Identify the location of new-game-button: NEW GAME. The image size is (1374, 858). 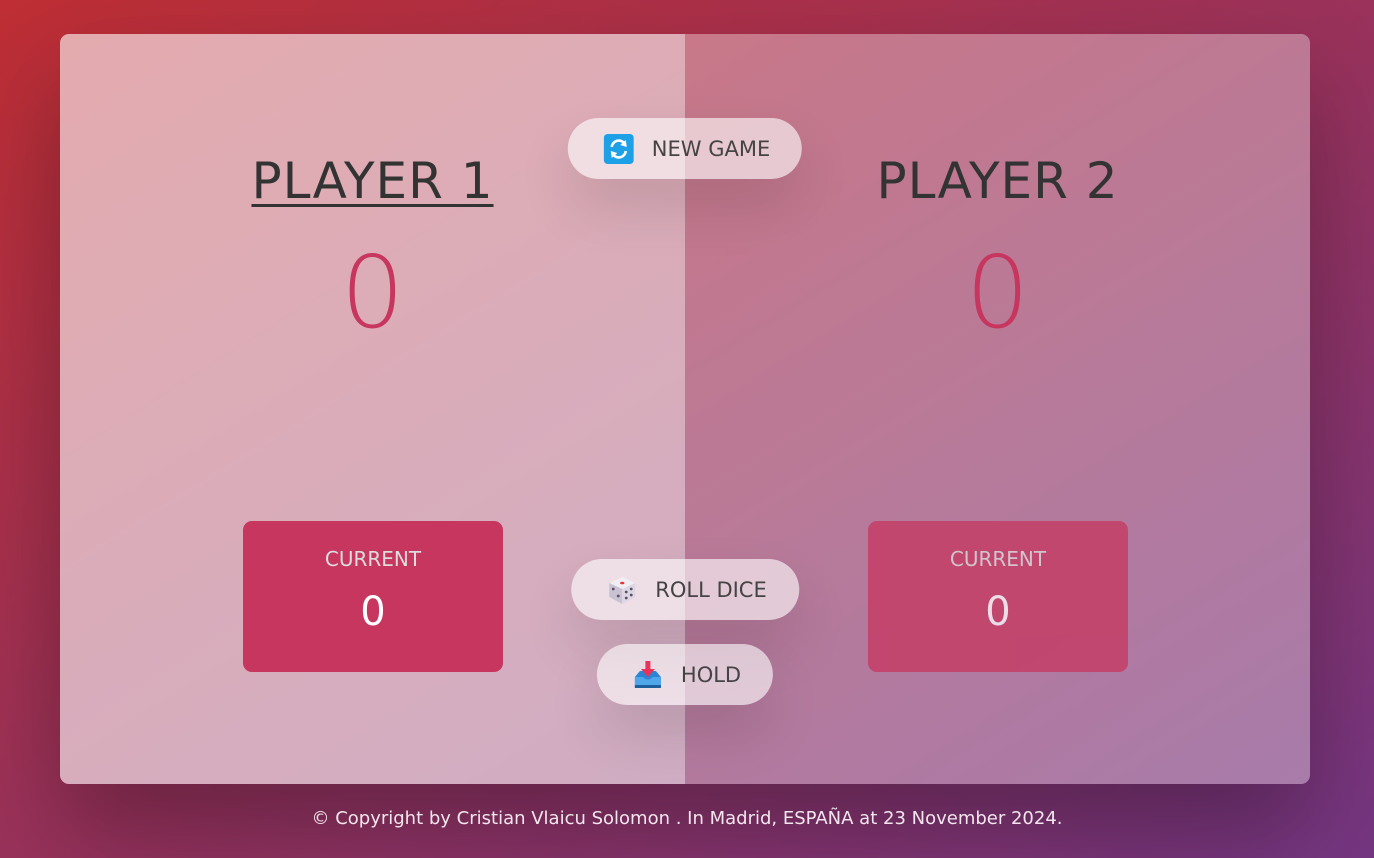
(685, 148).